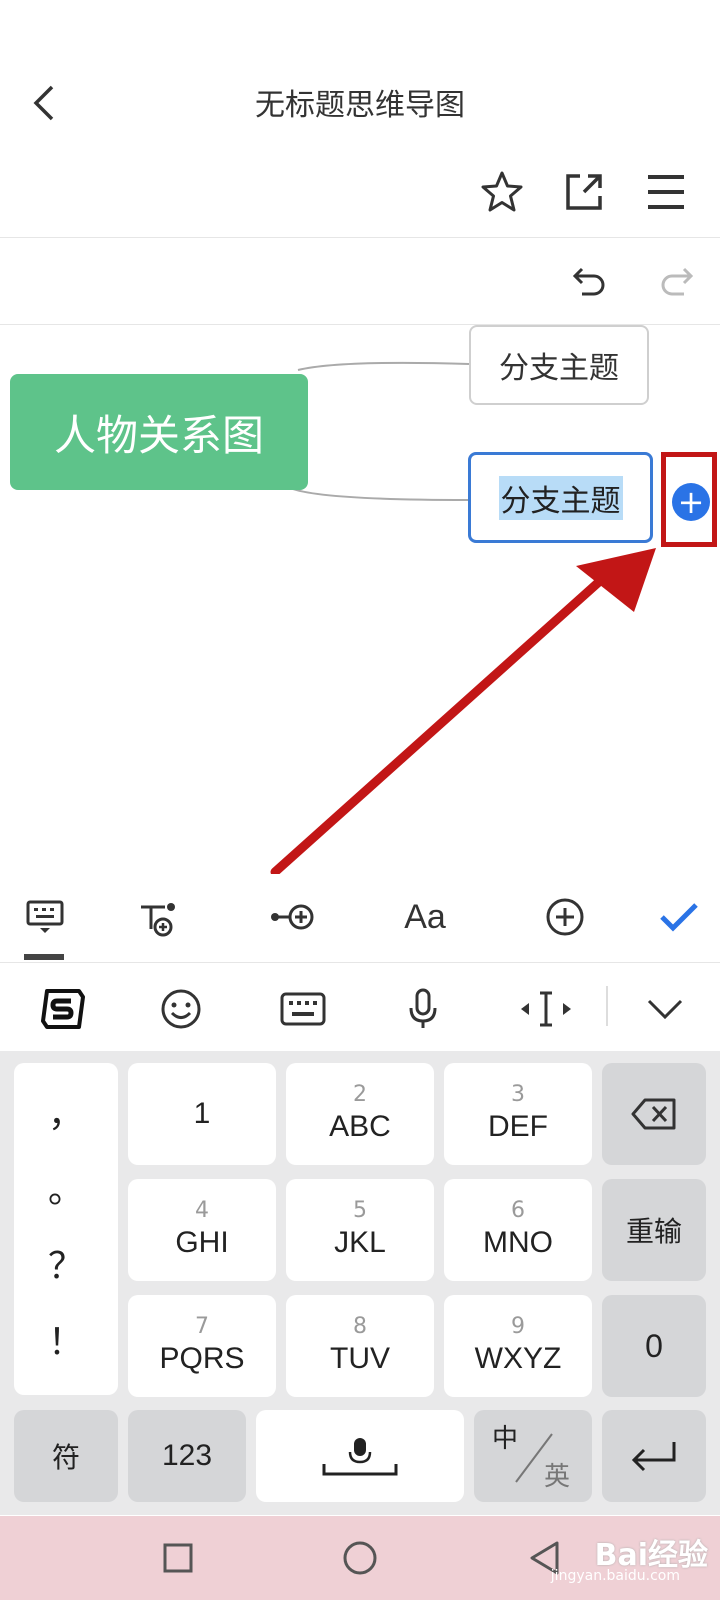 This screenshot has height=1600, width=720. I want to click on circle-icon, so click(360, 1558).